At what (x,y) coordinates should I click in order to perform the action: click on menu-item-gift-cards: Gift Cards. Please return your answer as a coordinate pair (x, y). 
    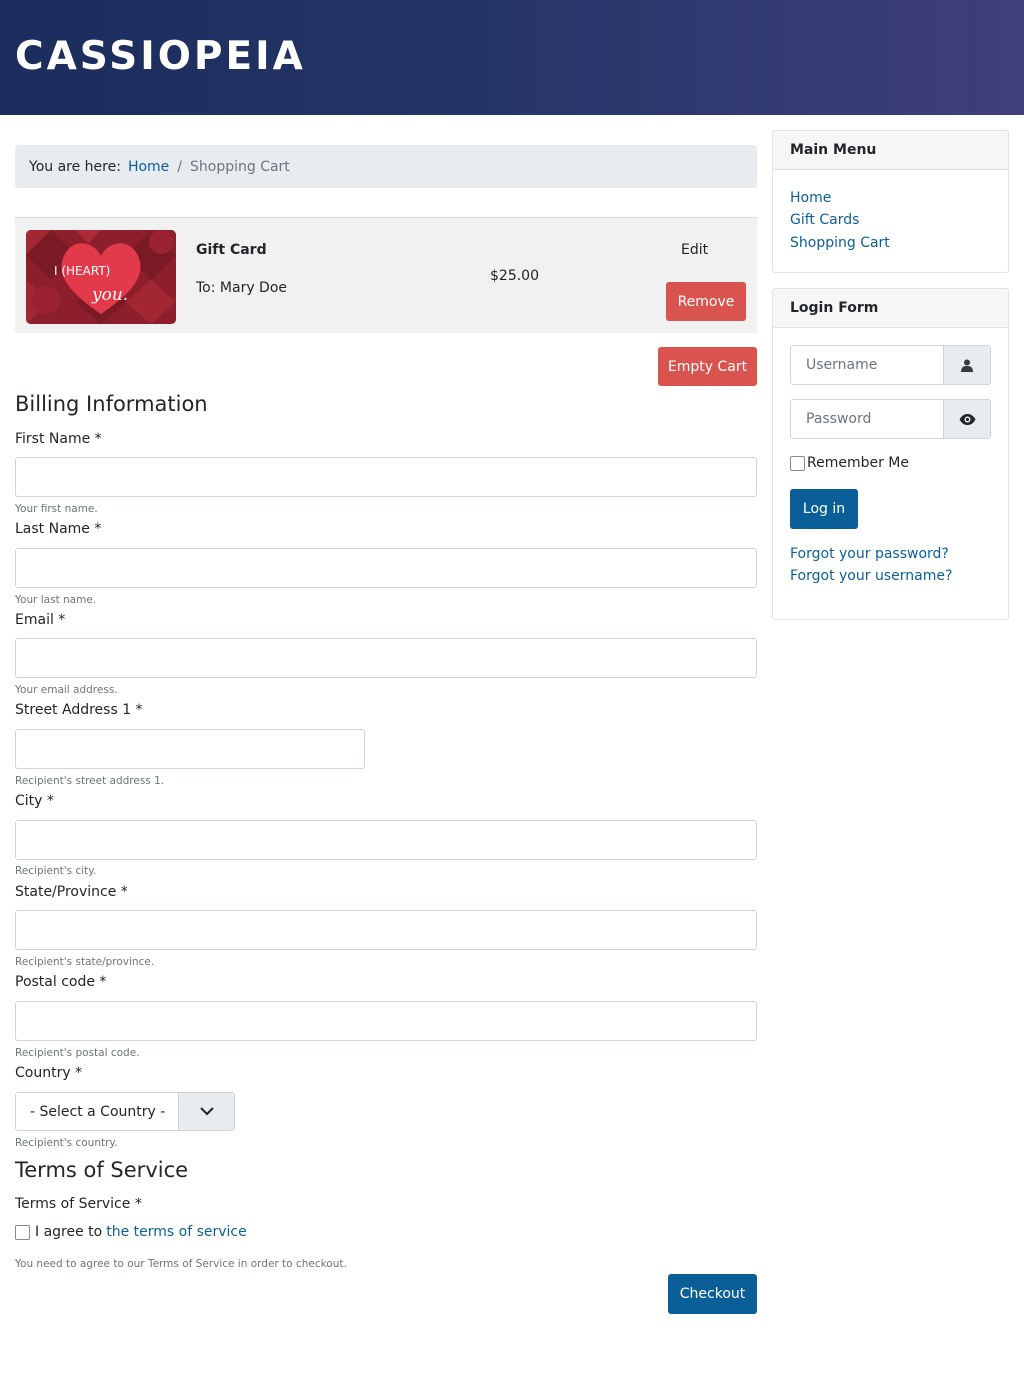
    Looking at the image, I should click on (824, 220).